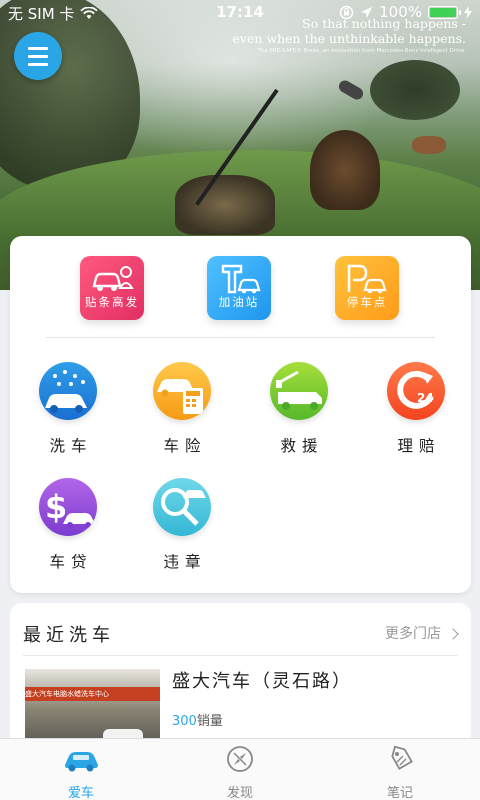 This screenshot has height=800, width=480. What do you see at coordinates (367, 279) in the screenshot?
I see `parking-icon` at bounding box center [367, 279].